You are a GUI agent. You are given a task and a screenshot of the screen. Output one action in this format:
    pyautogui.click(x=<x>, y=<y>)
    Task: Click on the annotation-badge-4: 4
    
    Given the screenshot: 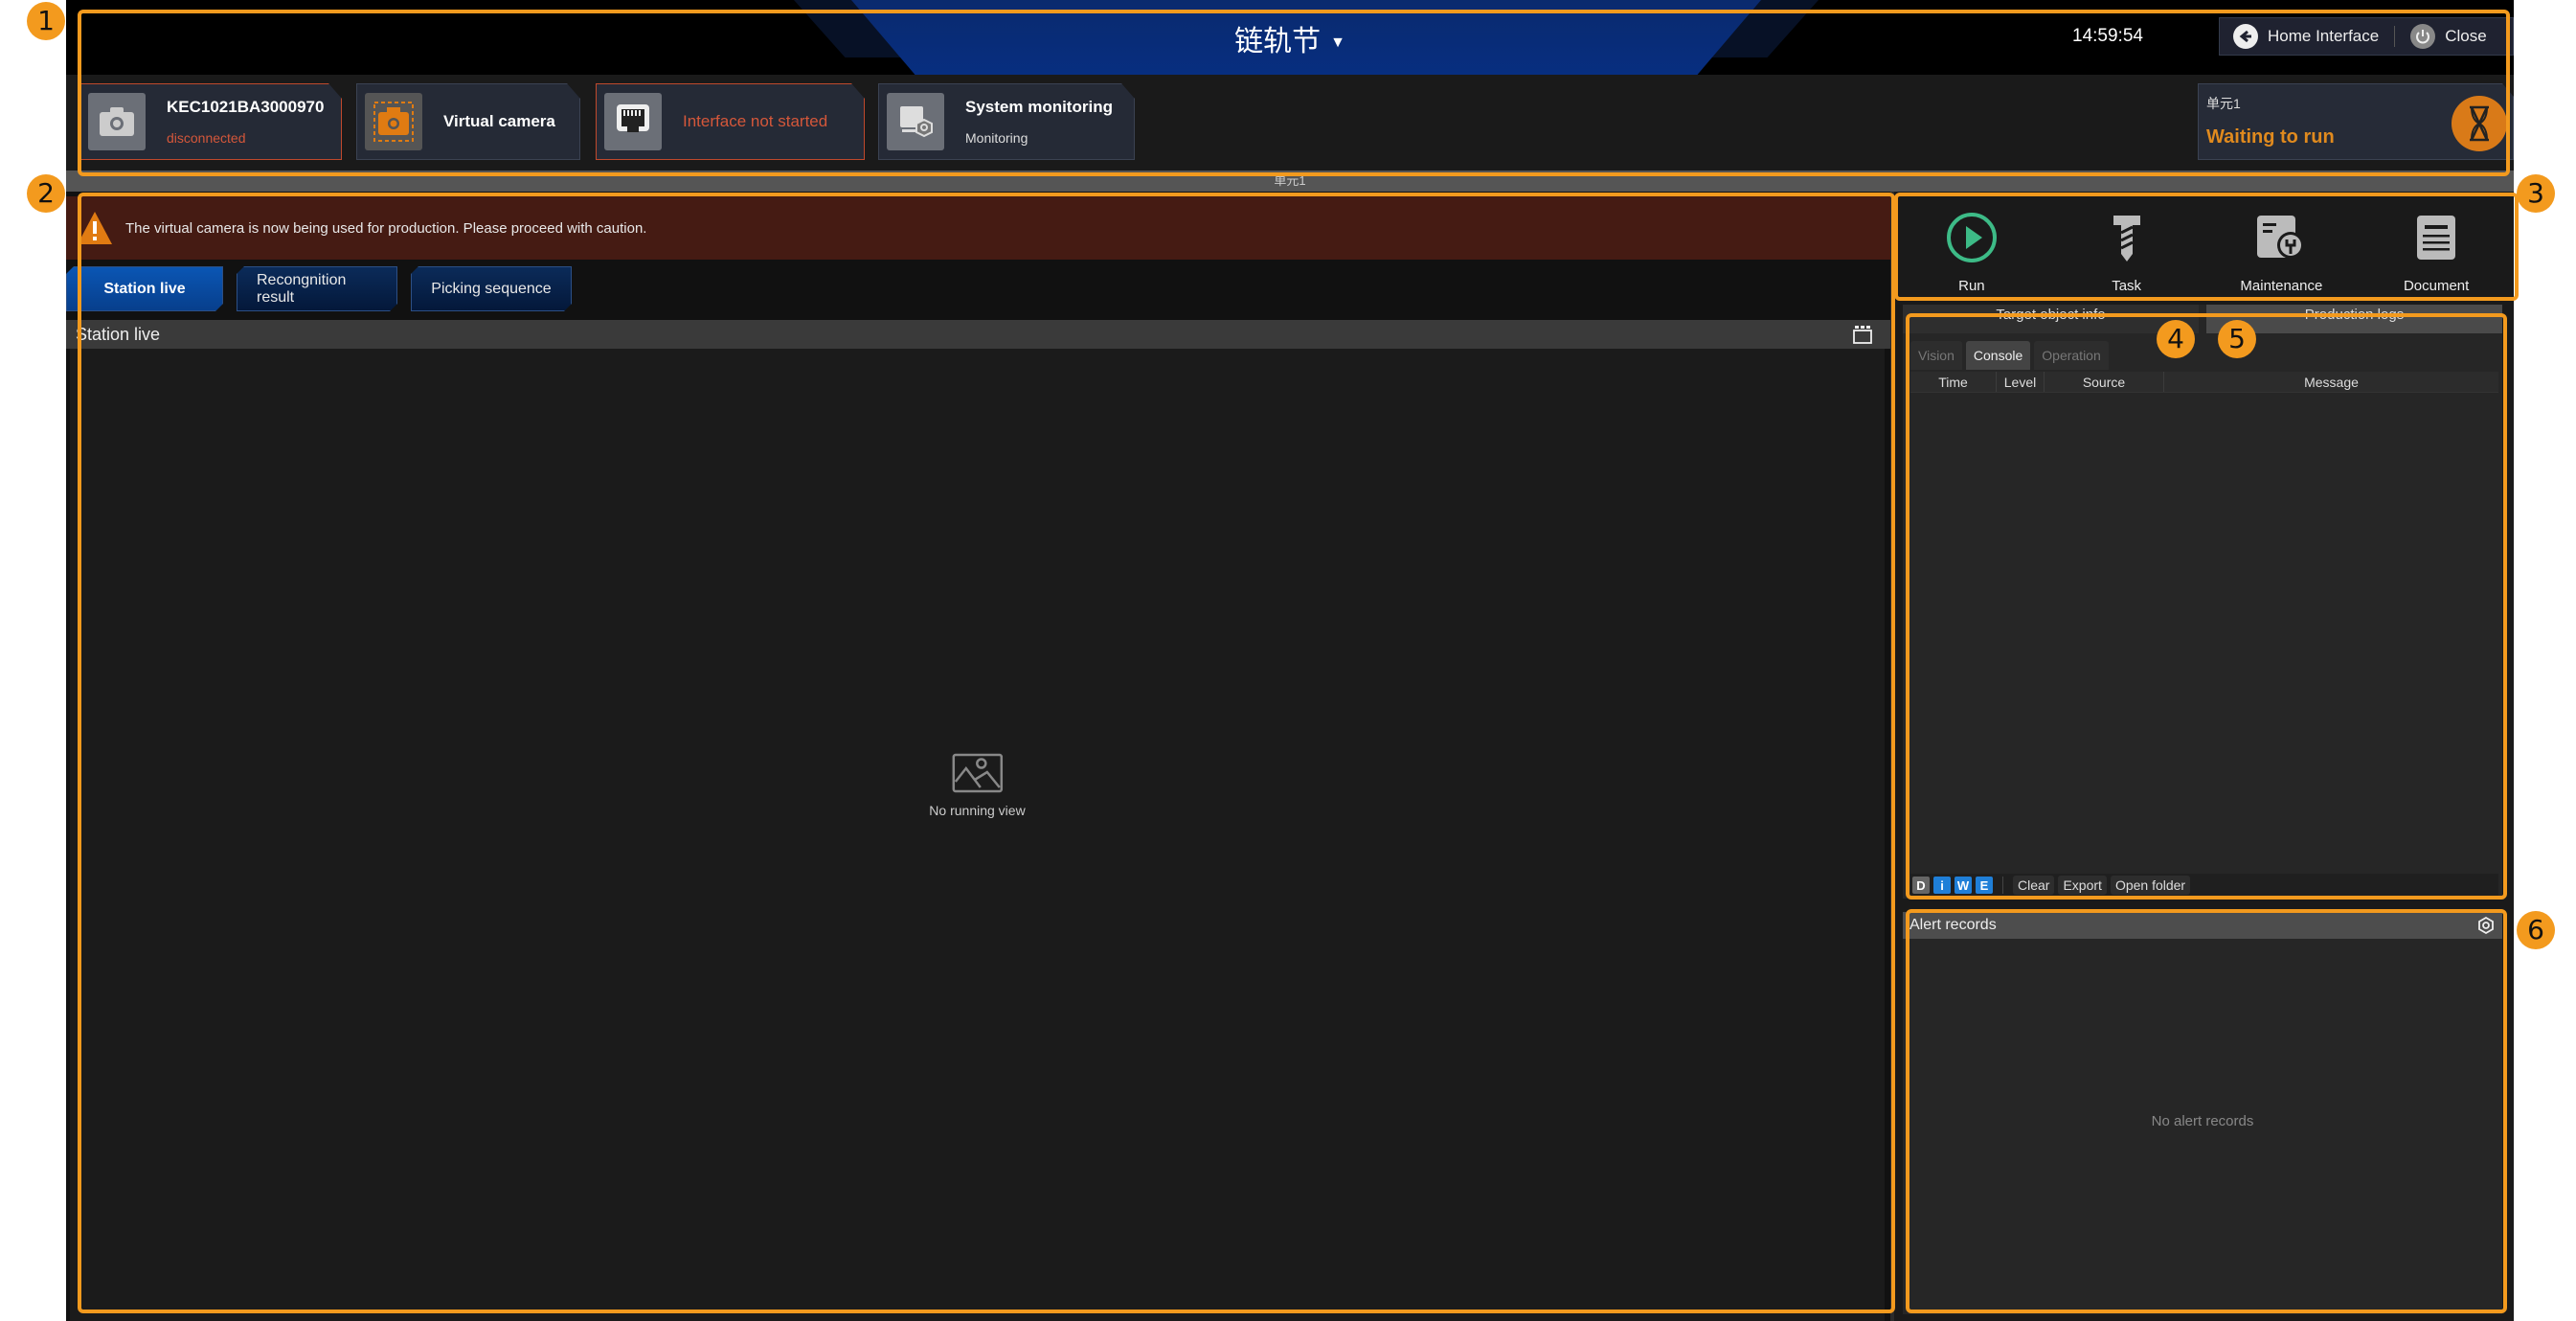 What is the action you would take?
    pyautogui.click(x=2176, y=339)
    